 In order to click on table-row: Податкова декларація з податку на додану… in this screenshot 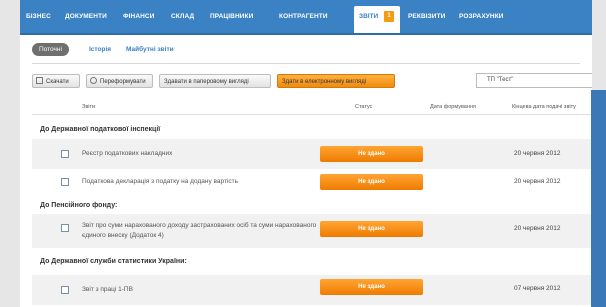, I will do `click(312, 182)`.